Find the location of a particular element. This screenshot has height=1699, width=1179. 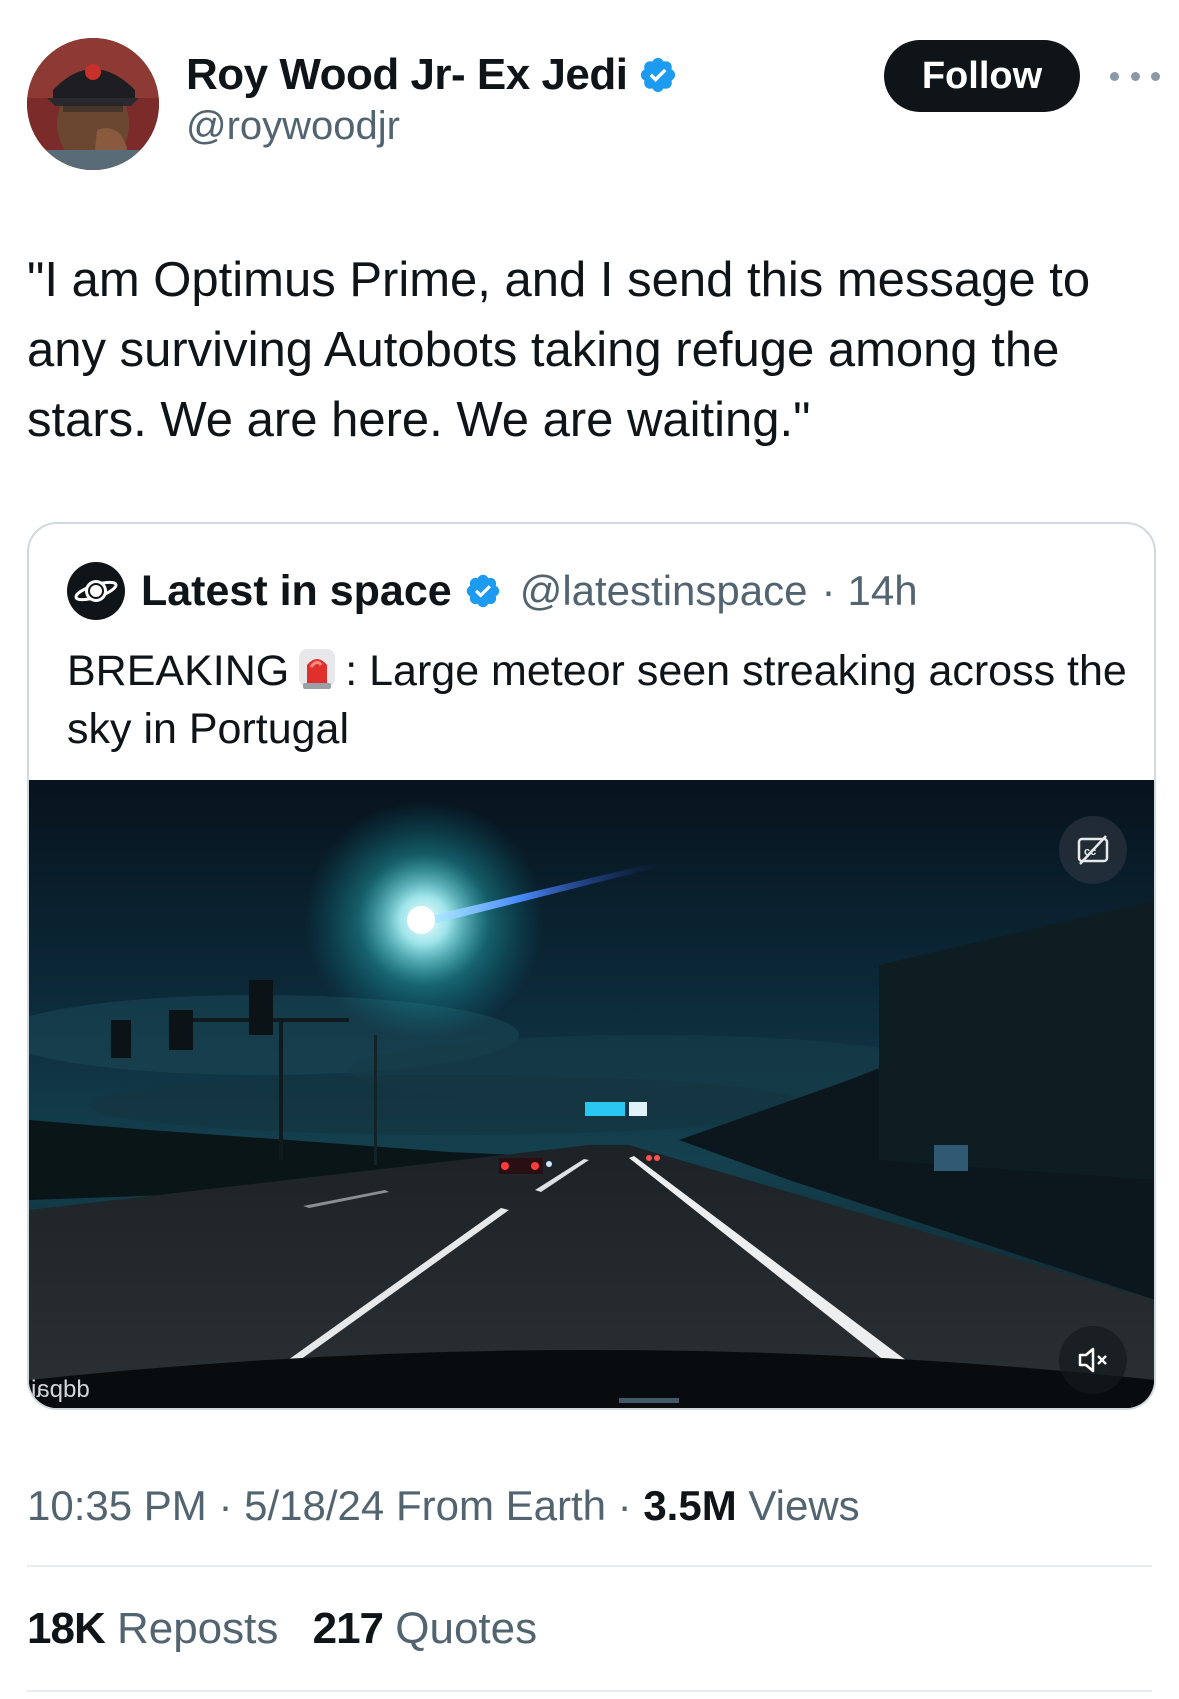

quoted-timestamp: 14h is located at coordinates (882, 591).